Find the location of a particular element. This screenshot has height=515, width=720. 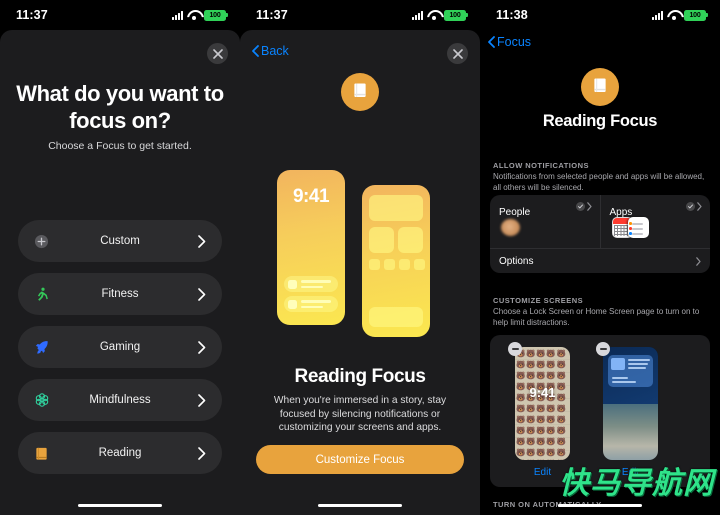

options-row: Options is located at coordinates (600, 260).